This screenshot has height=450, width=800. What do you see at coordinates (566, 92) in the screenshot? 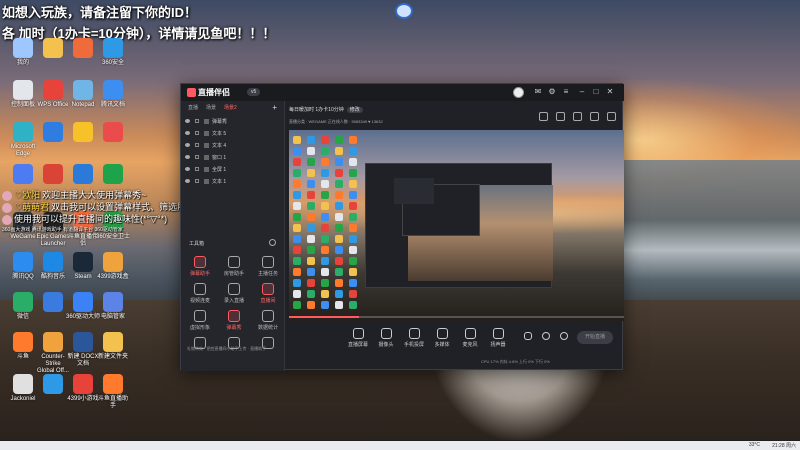
I see `menu-icon: ≡` at bounding box center [566, 92].